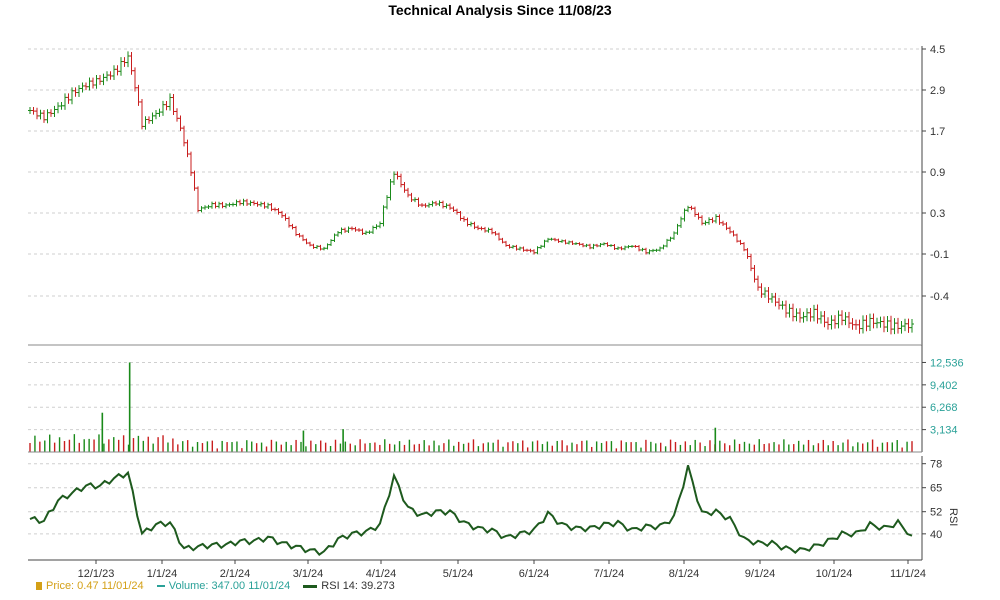 The image size is (1000, 600). I want to click on x-tick-label: 5/1/24, so click(458, 574).